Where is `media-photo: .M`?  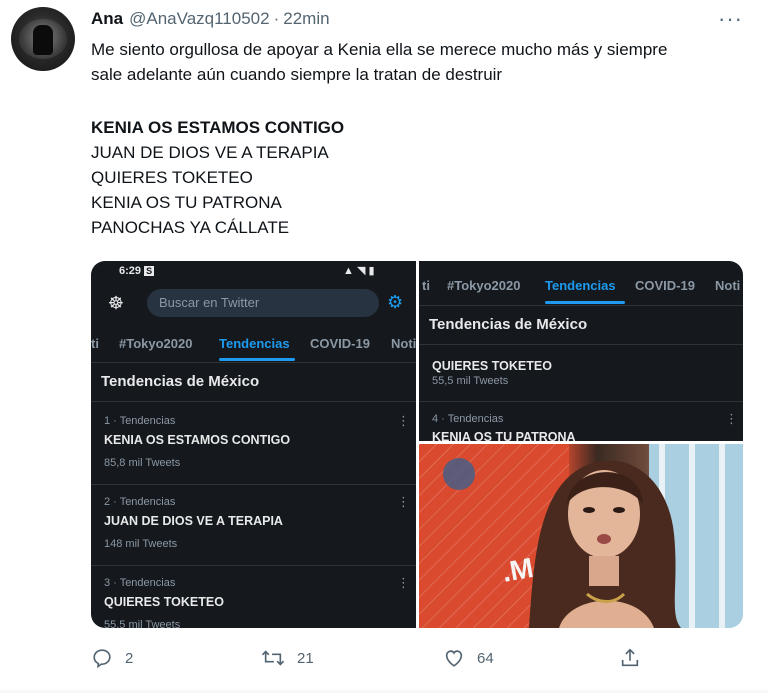
media-photo: .M is located at coordinates (581, 536).